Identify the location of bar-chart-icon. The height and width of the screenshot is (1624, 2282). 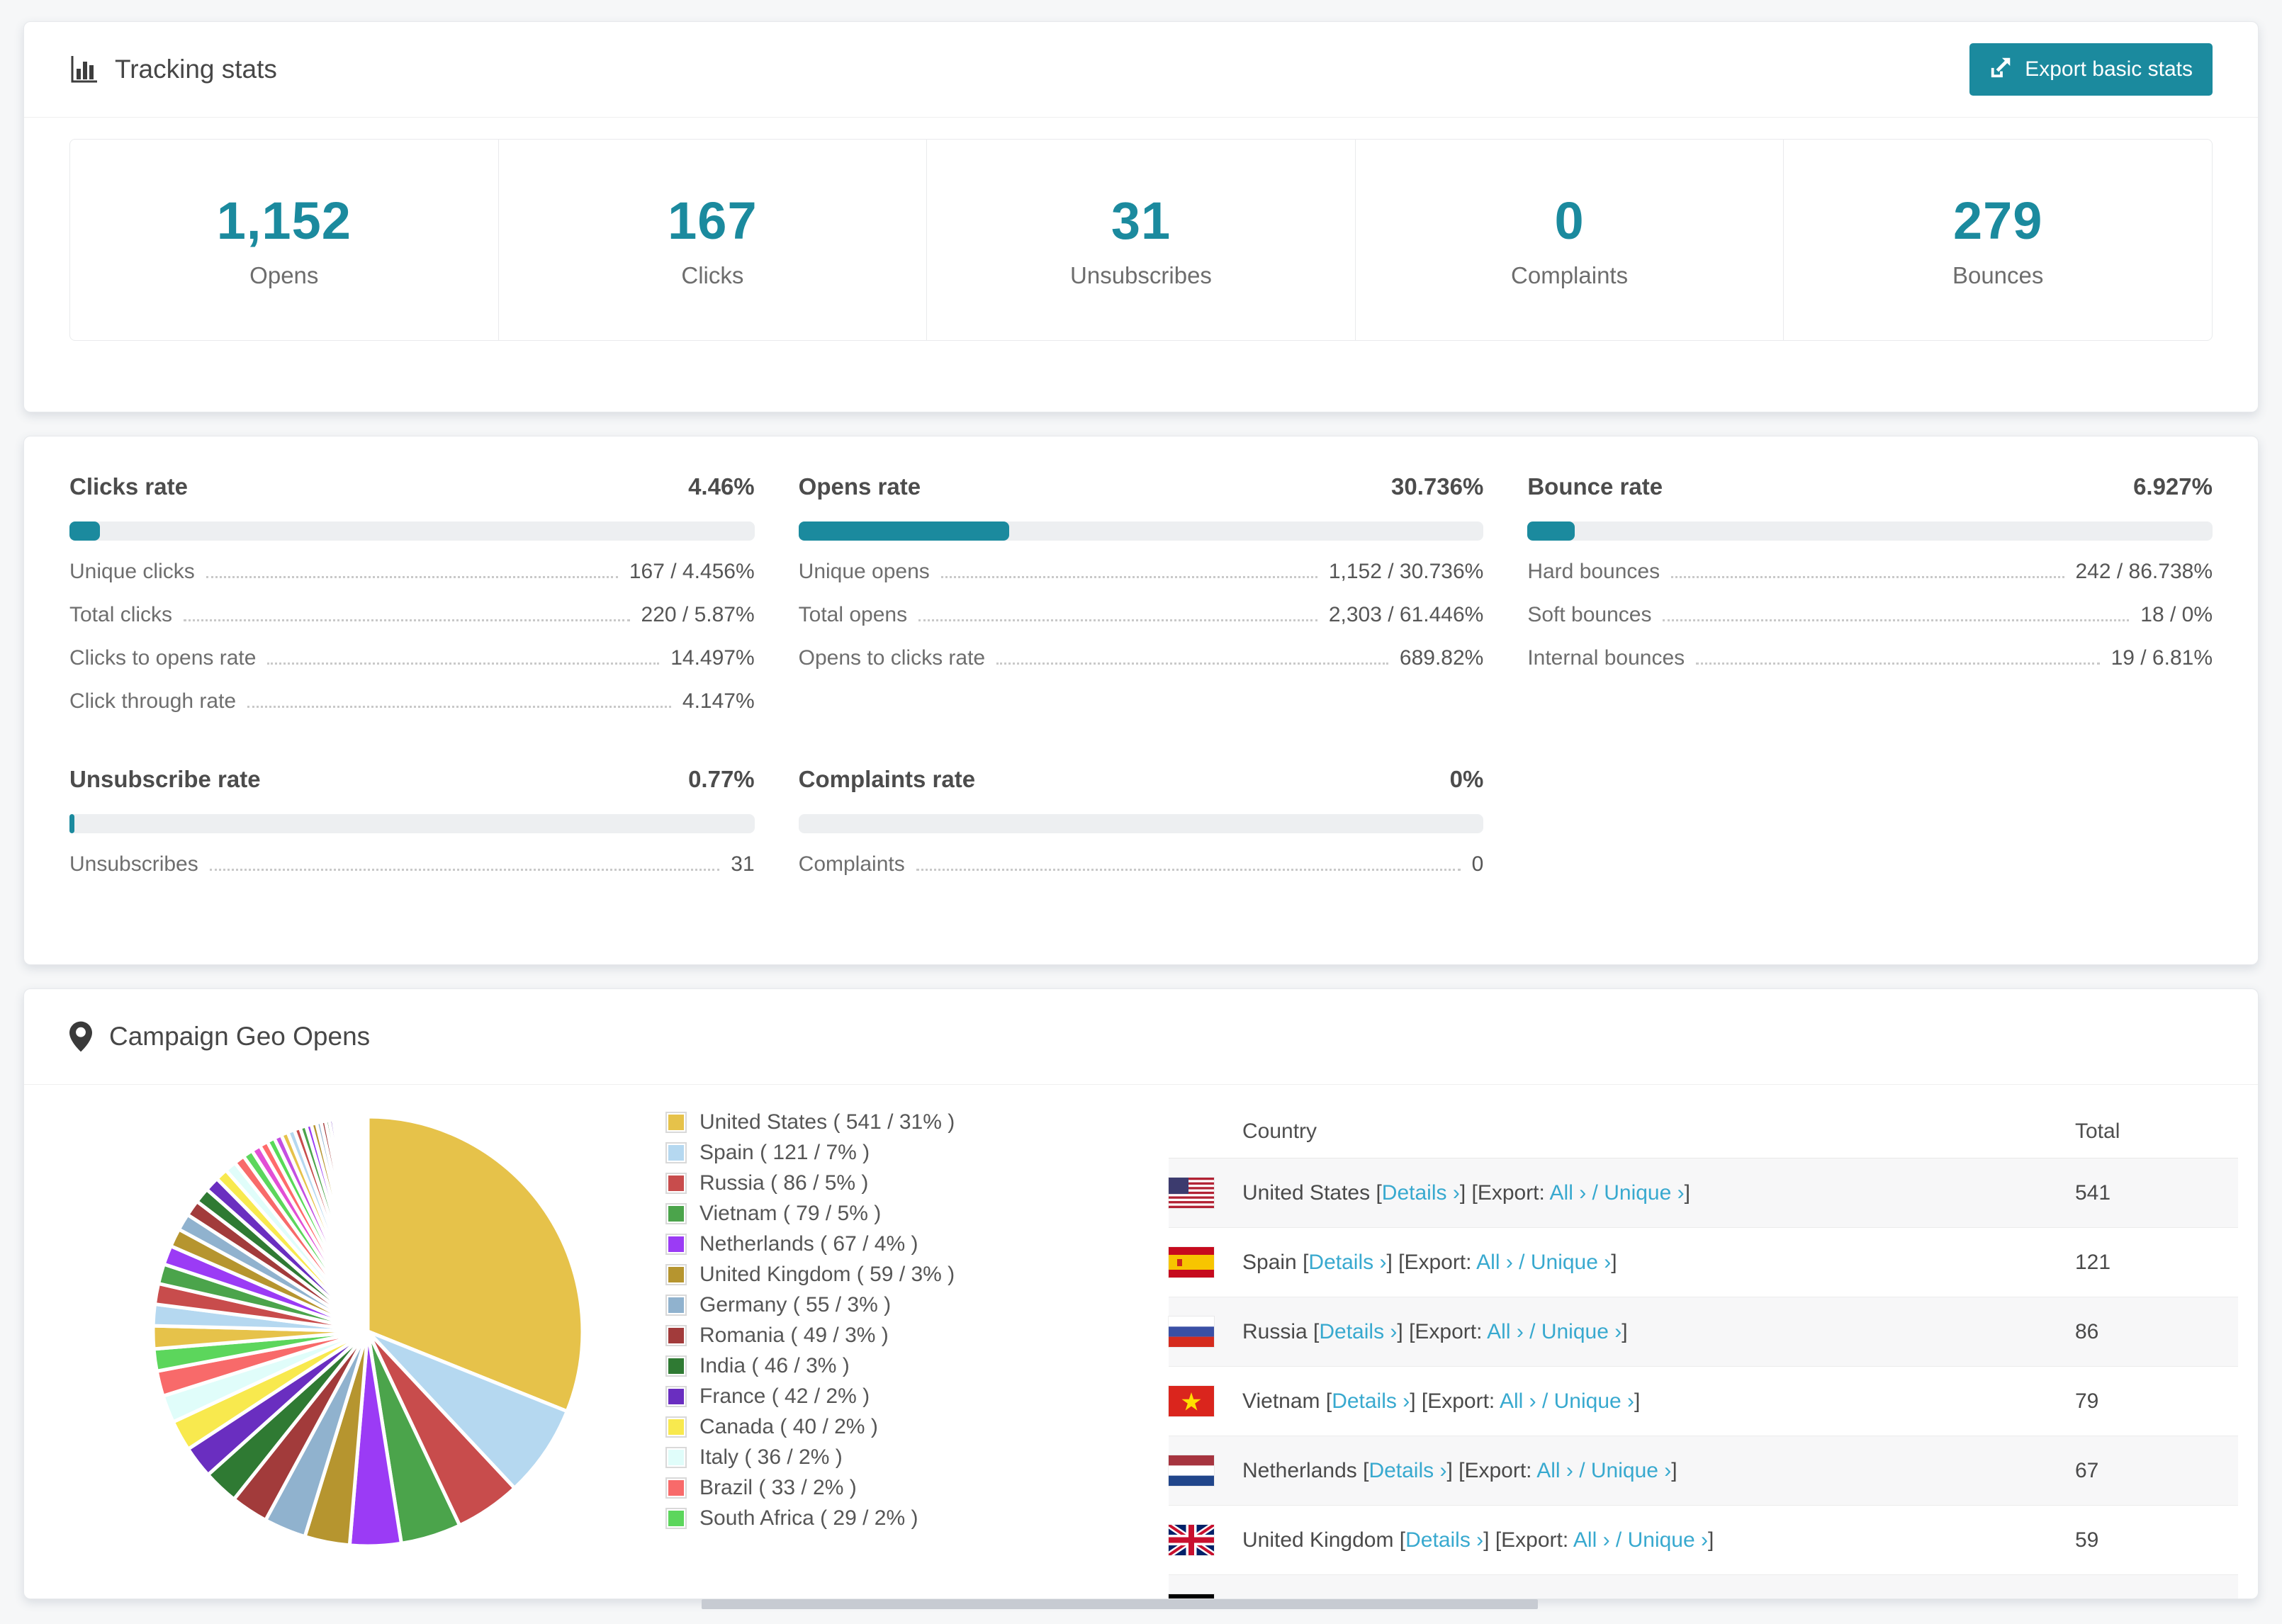
(83, 69).